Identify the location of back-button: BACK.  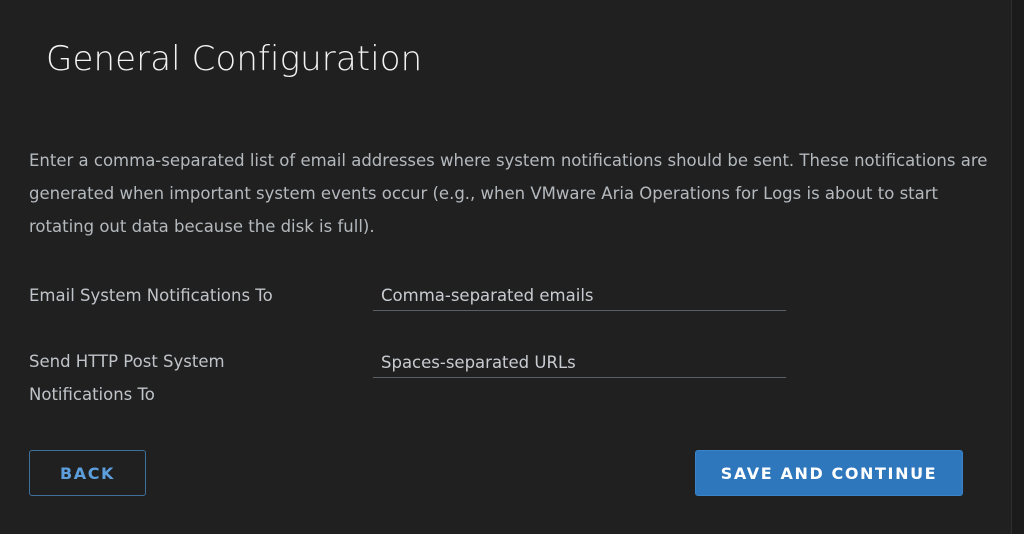
(87, 473).